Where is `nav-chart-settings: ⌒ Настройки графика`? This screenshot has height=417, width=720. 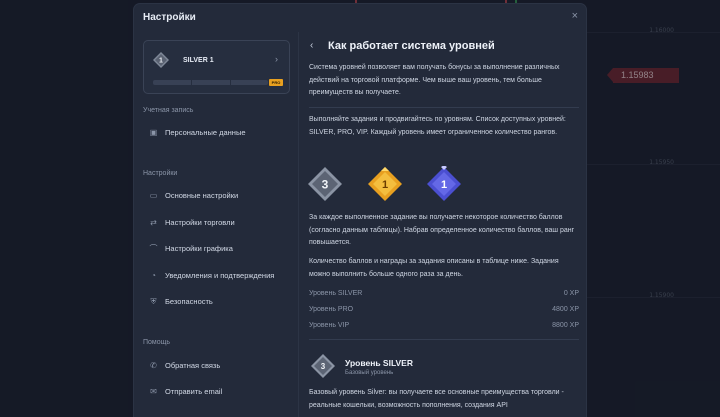
nav-chart-settings: ⌒ Настройки графика is located at coordinates (218, 250).